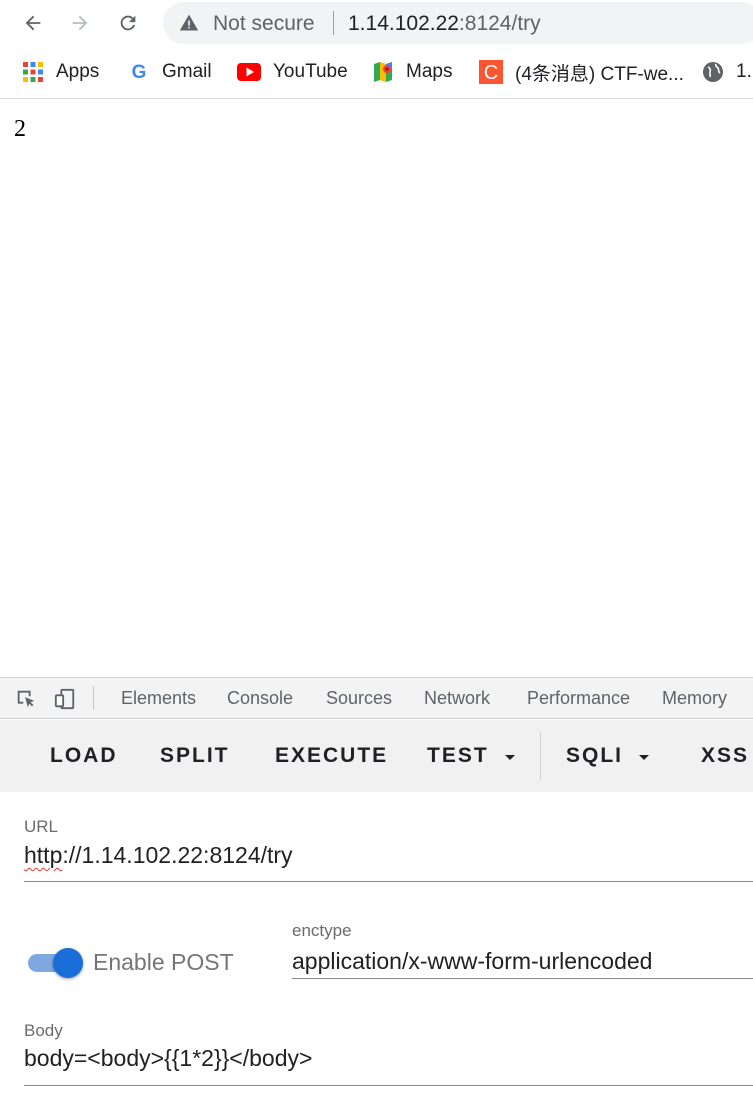 The height and width of the screenshot is (1110, 753). What do you see at coordinates (694, 698) in the screenshot?
I see `tab-memory: Memory` at bounding box center [694, 698].